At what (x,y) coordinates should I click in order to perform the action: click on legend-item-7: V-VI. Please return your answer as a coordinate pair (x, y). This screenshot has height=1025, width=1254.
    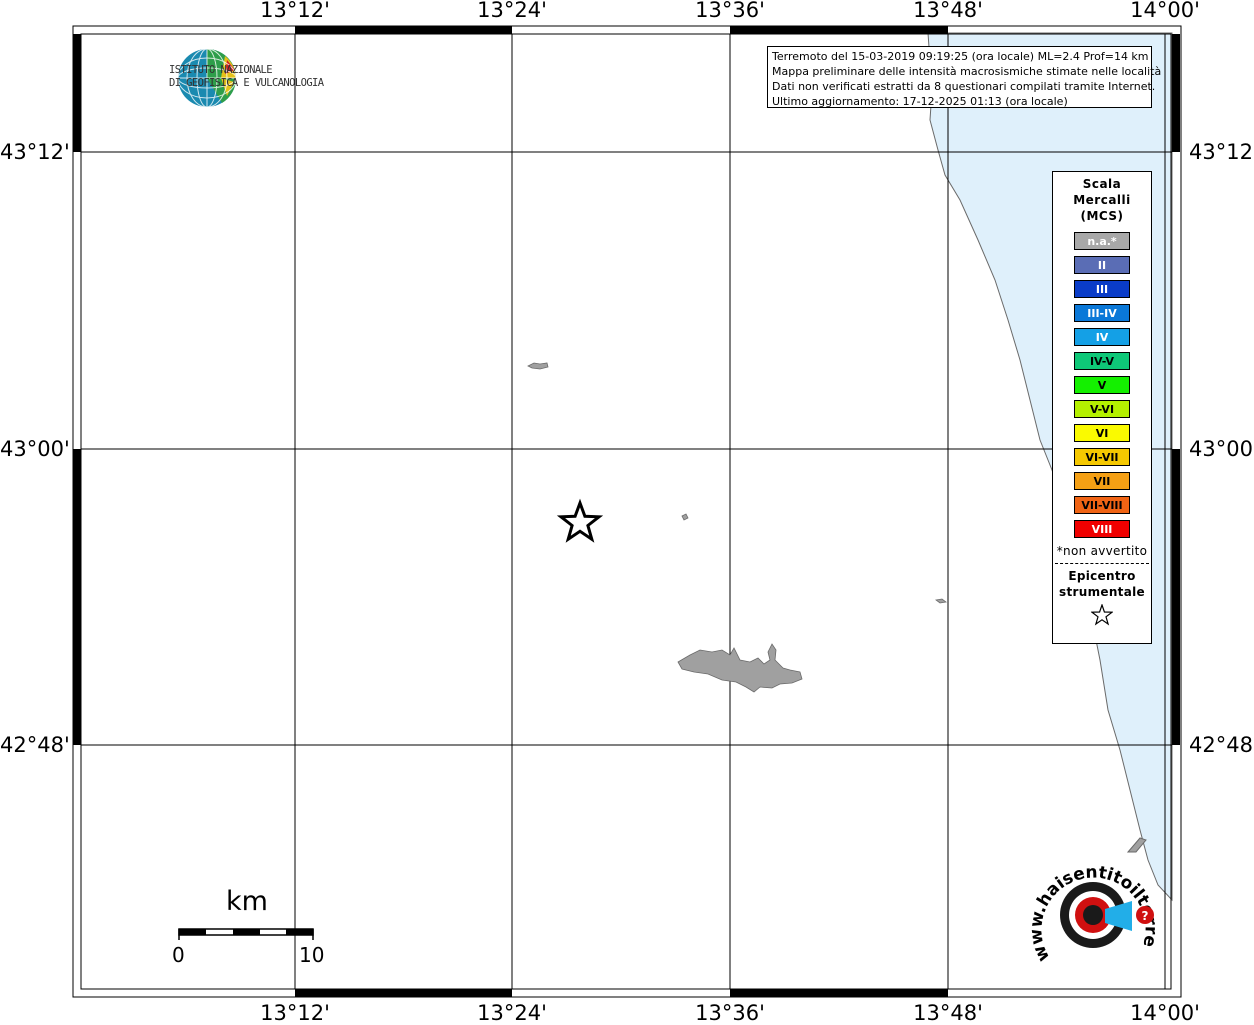
    Looking at the image, I should click on (1102, 409).